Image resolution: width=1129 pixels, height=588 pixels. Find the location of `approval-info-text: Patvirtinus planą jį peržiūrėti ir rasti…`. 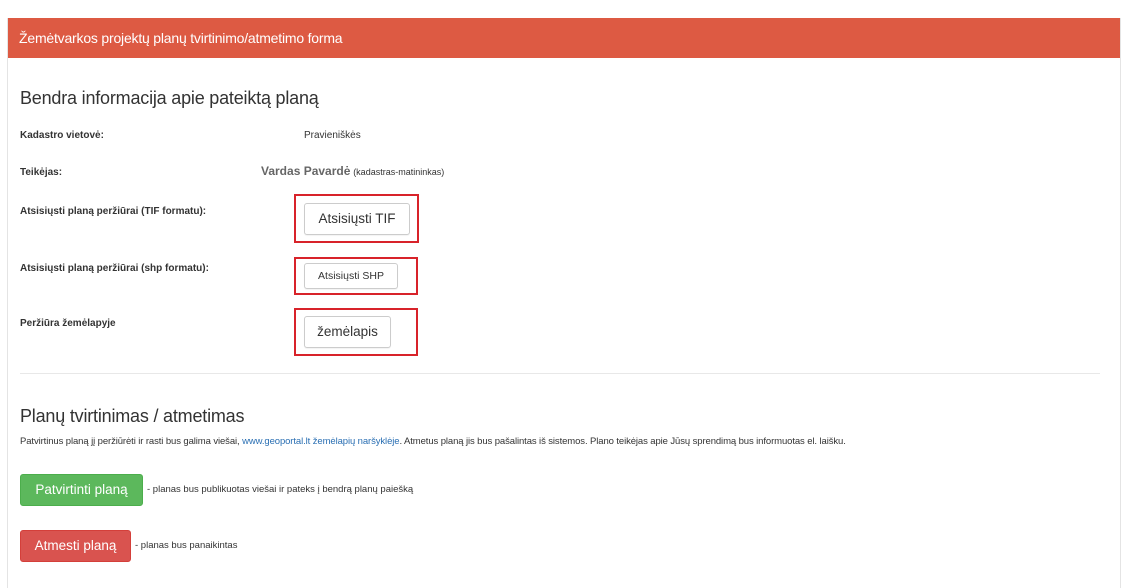

approval-info-text: Patvirtinus planą jį peržiūrėti ir rasti… is located at coordinates (433, 441).